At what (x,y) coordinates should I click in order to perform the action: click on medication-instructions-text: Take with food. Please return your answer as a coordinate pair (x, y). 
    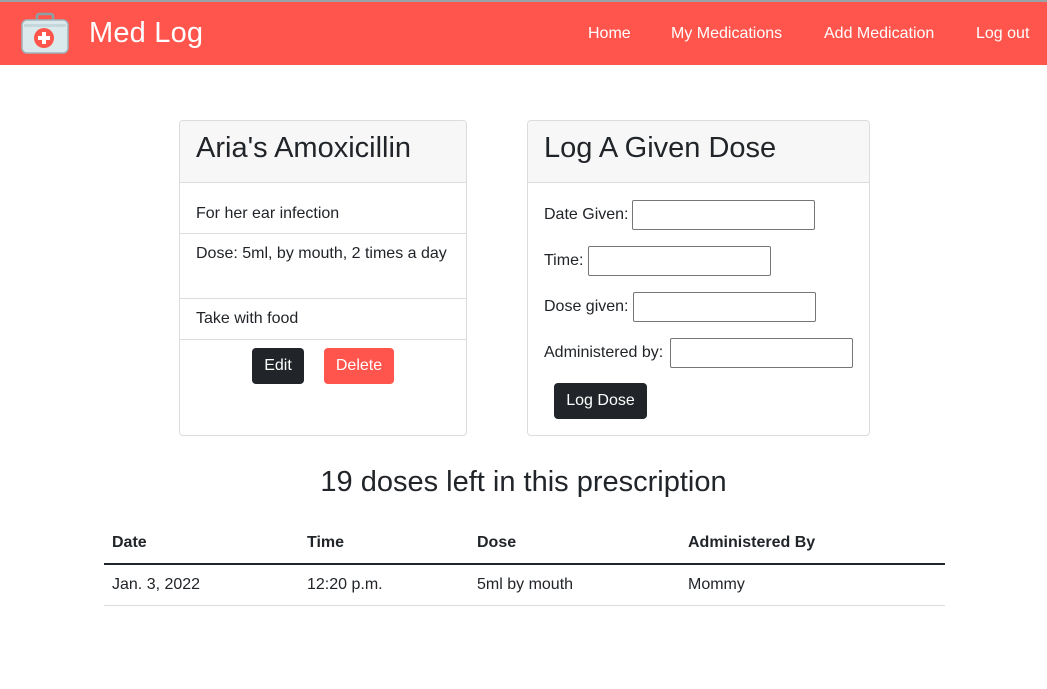
    Looking at the image, I should click on (247, 318).